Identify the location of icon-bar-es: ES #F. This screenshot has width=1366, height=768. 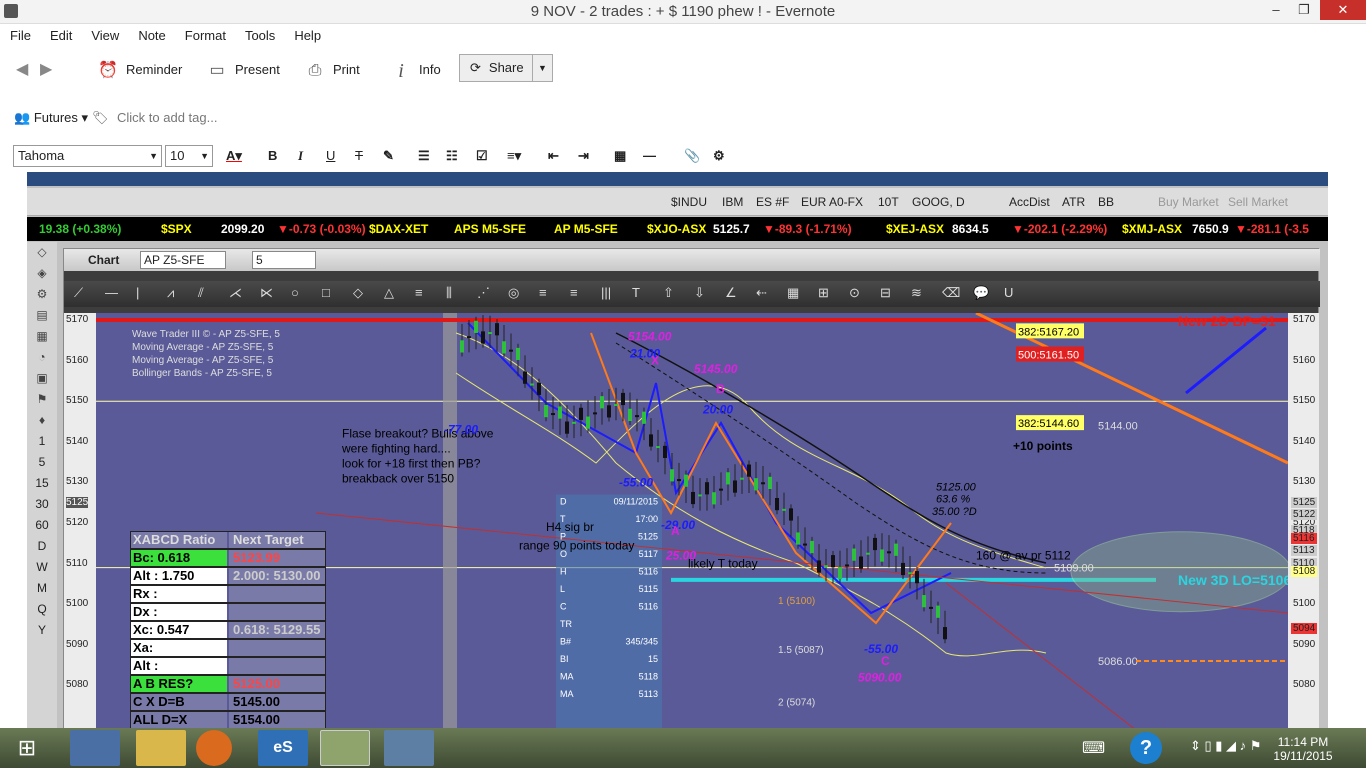
(772, 202).